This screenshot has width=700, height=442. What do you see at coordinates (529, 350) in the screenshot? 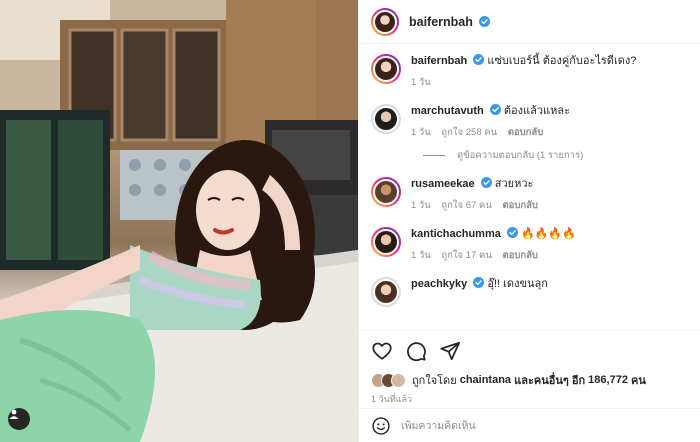
I see `action-bar` at bounding box center [529, 350].